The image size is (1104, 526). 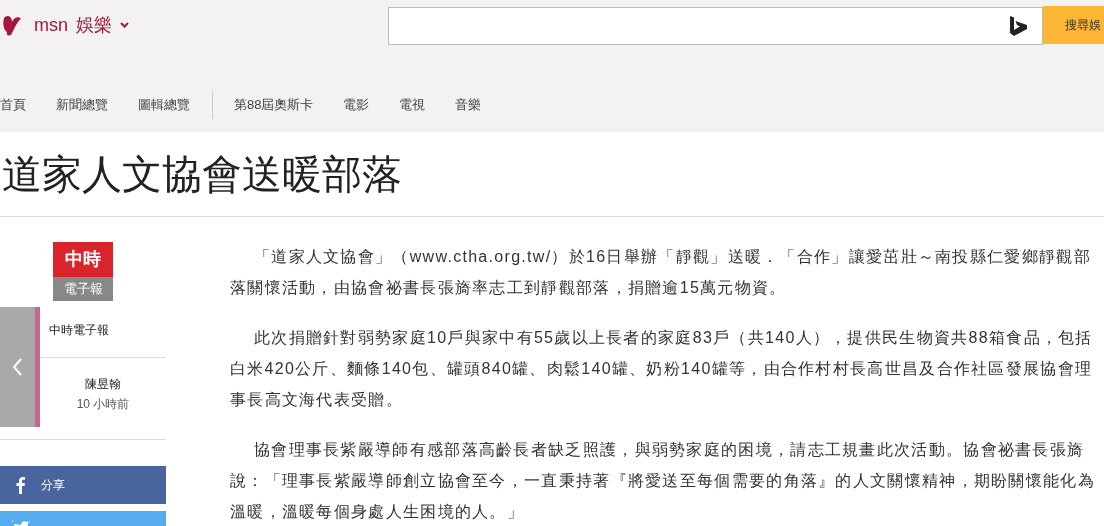 What do you see at coordinates (124, 25) in the screenshot?
I see `chevron-down-icon` at bounding box center [124, 25].